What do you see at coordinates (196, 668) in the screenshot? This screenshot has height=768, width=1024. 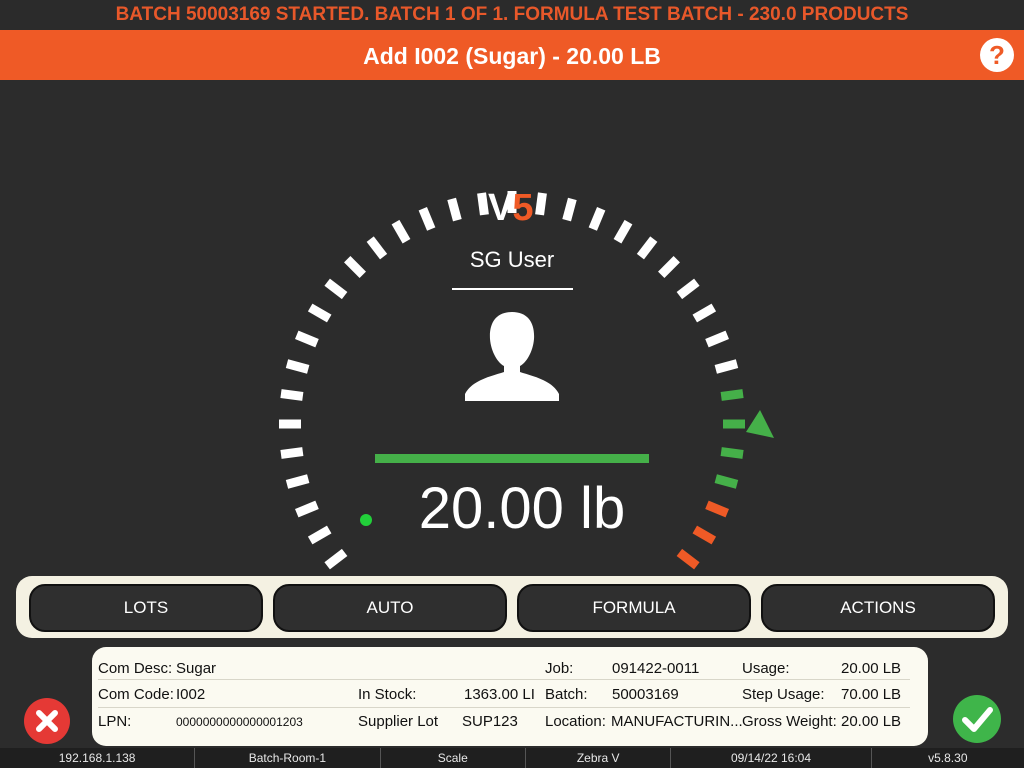 I see `com-desc-value: Sugar` at bounding box center [196, 668].